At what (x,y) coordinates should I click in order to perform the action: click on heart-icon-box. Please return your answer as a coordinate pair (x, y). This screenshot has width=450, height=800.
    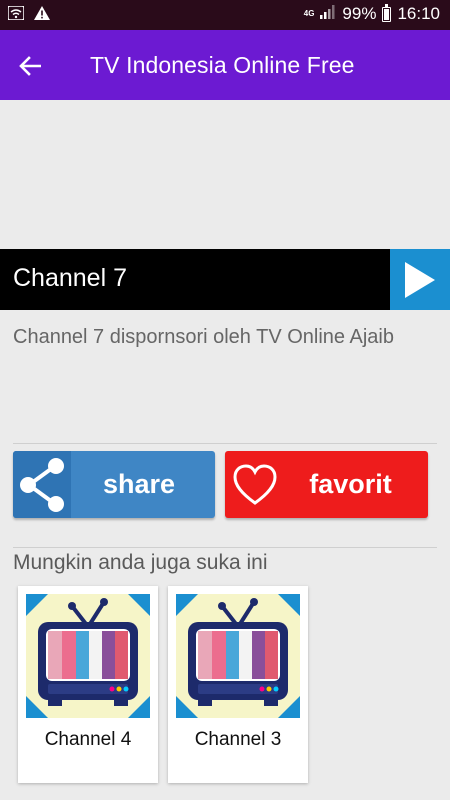
    Looking at the image, I should click on (255, 484).